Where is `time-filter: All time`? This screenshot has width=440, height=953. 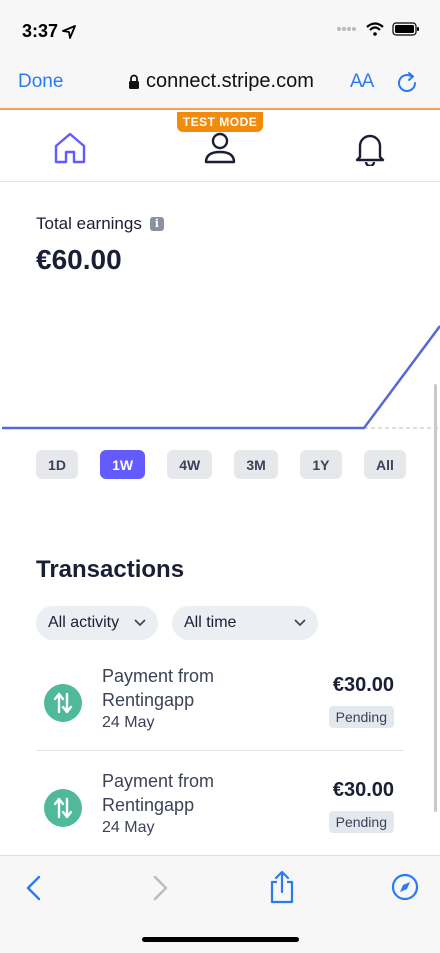 time-filter: All time is located at coordinates (245, 623).